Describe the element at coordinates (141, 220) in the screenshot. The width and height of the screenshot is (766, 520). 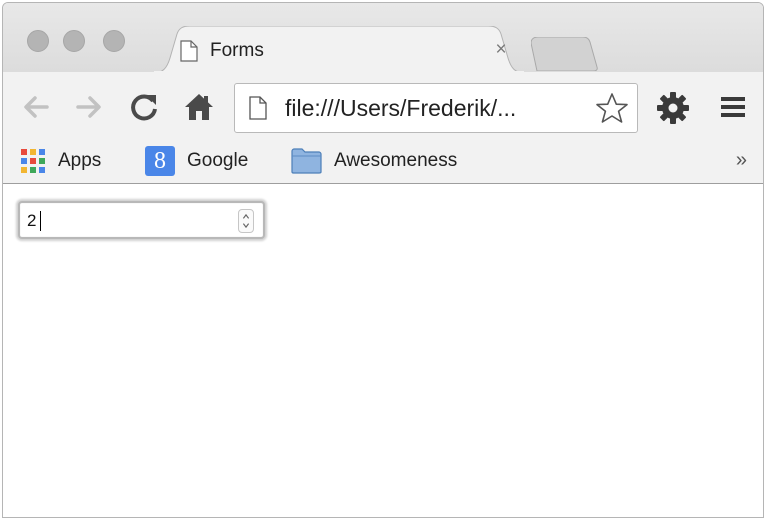
I see `number-input: 2` at that location.